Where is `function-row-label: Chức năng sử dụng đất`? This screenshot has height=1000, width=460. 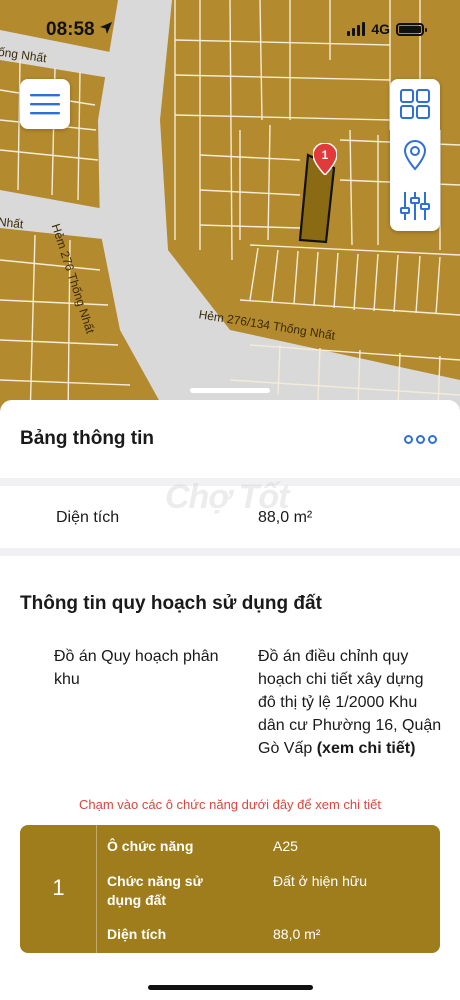
function-row-label: Chức năng sử dụng đất is located at coordinates (155, 890).